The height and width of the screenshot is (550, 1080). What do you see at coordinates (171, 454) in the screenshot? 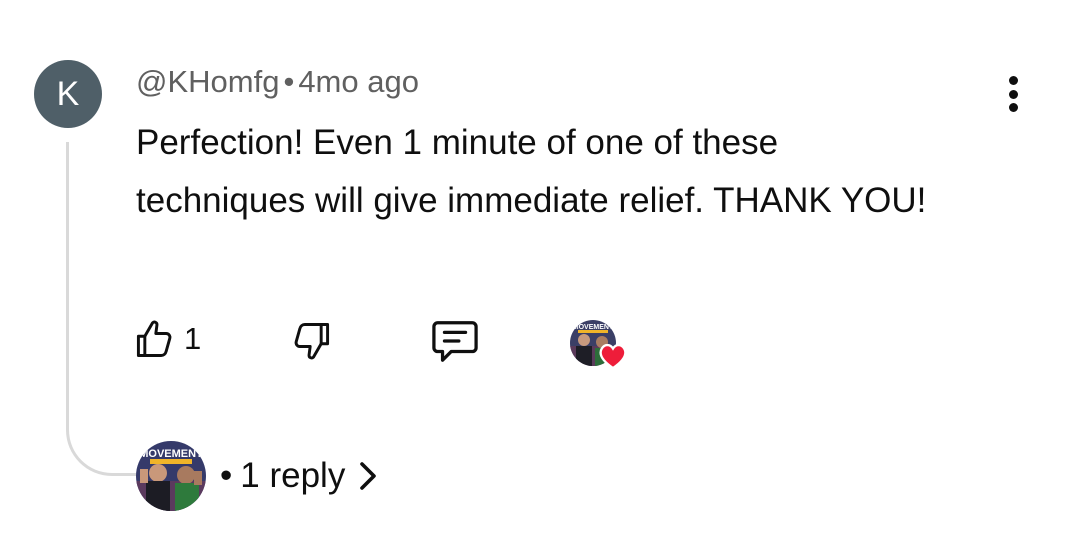
I see `creator-logo-text: MOVEMENT` at bounding box center [171, 454].